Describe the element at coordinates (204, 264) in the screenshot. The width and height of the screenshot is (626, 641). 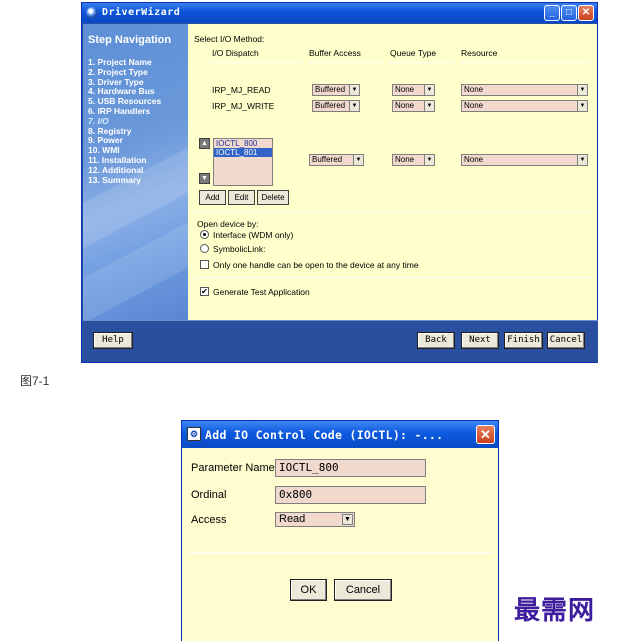
I see `single-handle-checkbox` at that location.